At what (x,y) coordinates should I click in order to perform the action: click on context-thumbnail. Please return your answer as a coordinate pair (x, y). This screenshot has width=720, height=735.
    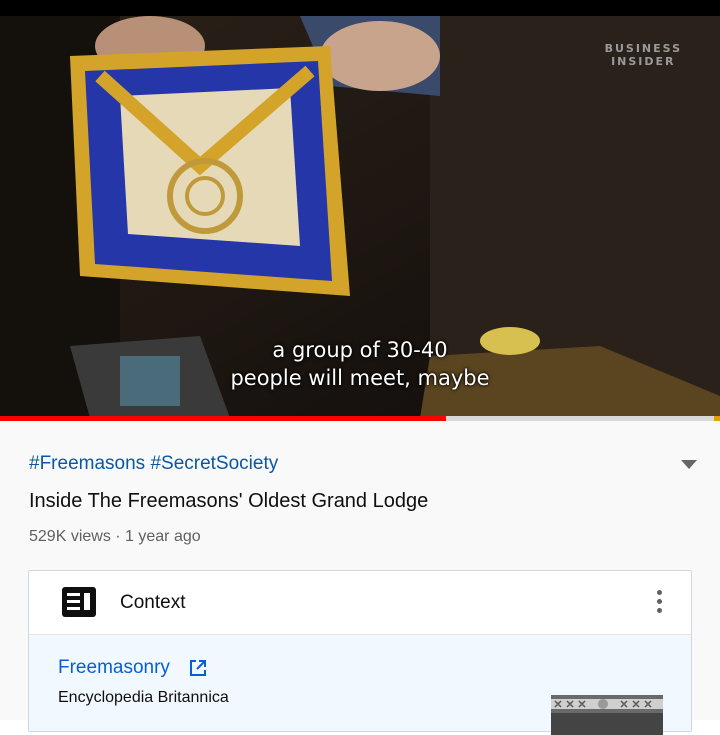
    Looking at the image, I should click on (607, 715).